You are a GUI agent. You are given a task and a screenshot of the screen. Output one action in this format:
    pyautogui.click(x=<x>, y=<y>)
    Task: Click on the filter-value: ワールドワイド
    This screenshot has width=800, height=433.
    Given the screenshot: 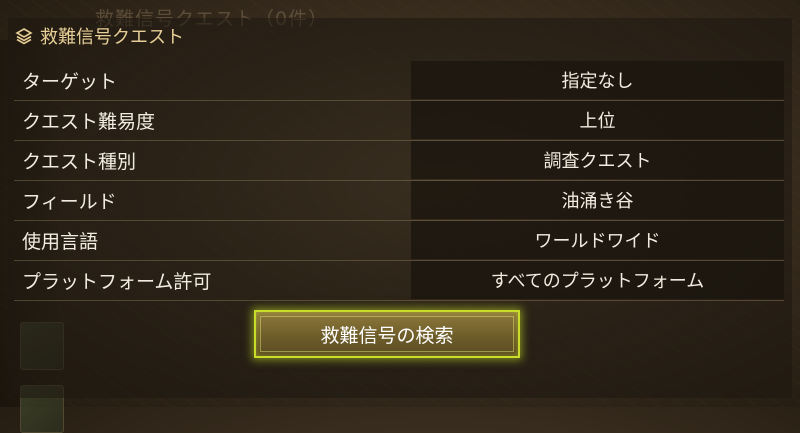 What is the action you would take?
    pyautogui.click(x=597, y=240)
    